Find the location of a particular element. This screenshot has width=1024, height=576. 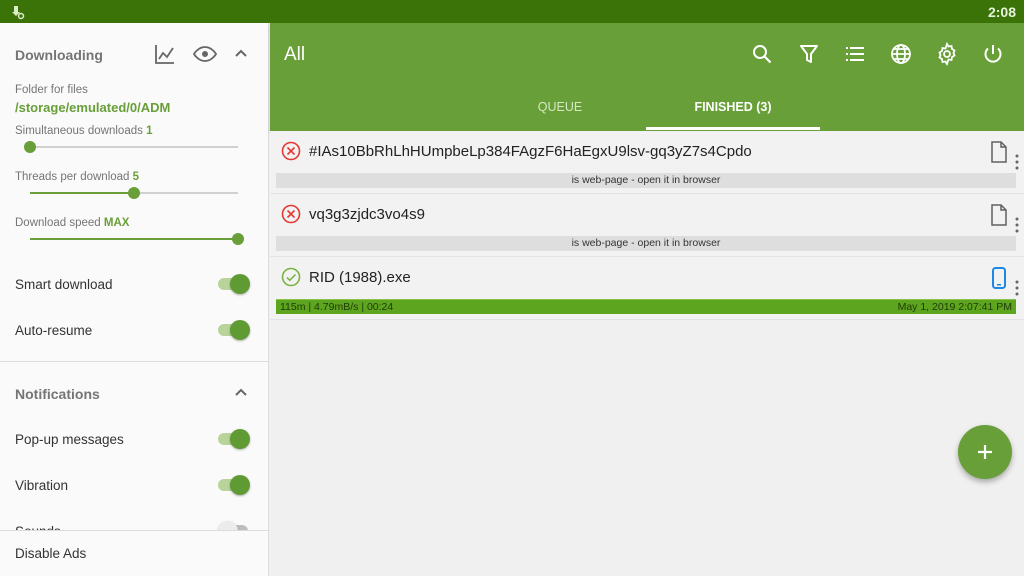

add-download-button is located at coordinates (985, 452).